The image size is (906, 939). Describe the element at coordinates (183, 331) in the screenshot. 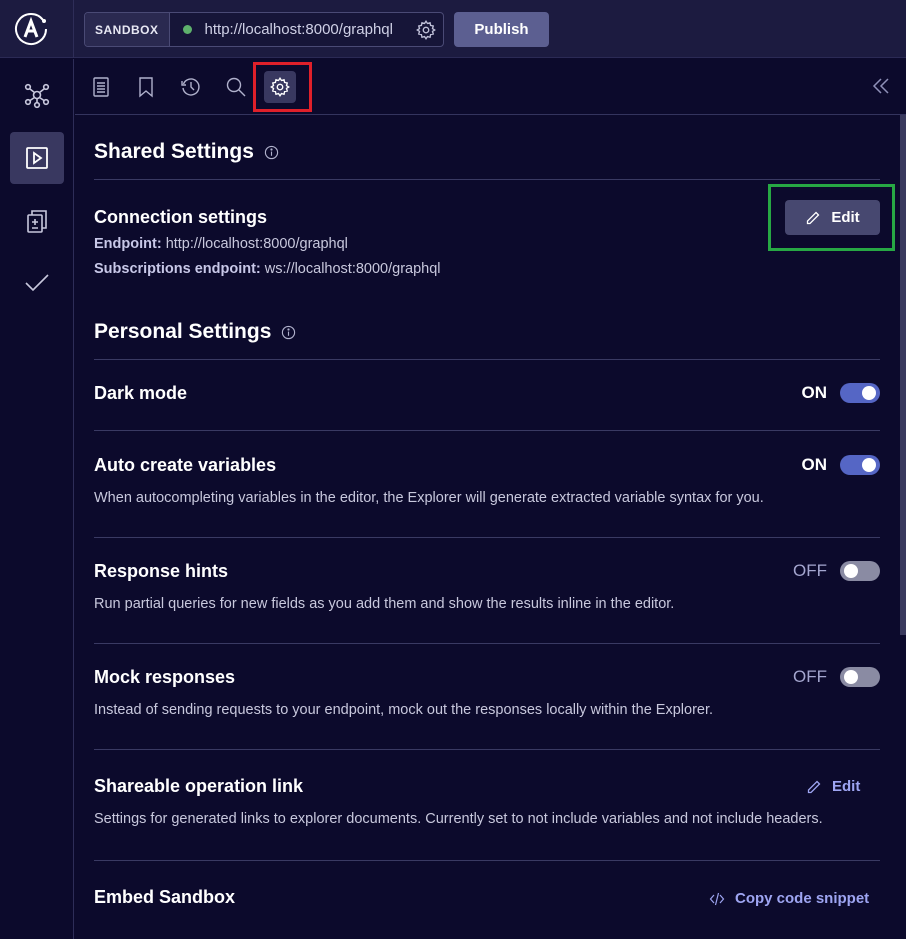

I see `personal-settings-title: Personal Settings` at that location.